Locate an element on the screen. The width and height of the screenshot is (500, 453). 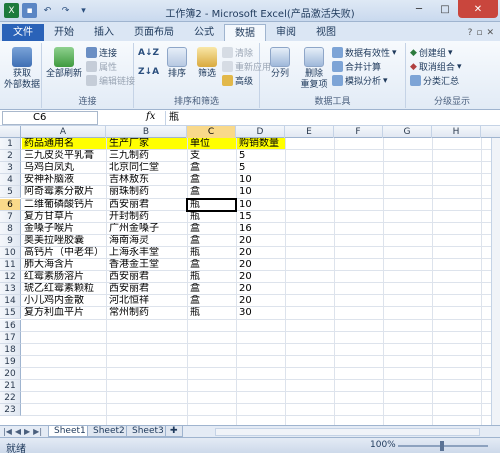
table-cell: 三九制药 is located at coordinates (147, 155).